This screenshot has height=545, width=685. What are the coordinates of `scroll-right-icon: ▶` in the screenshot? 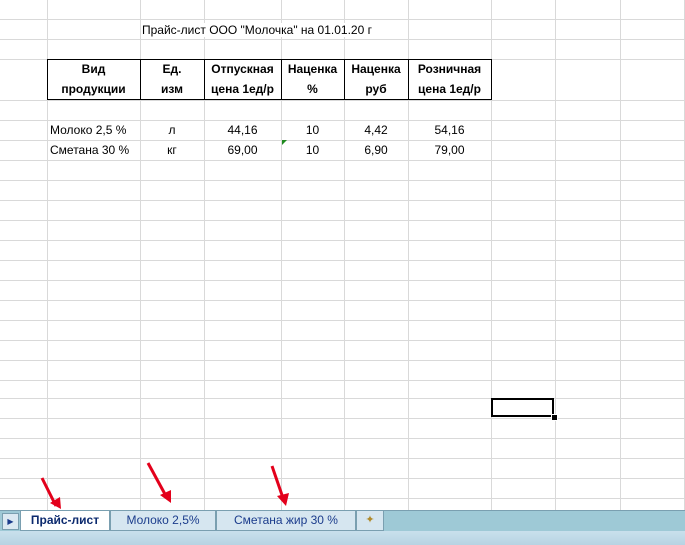 It's located at (10, 521).